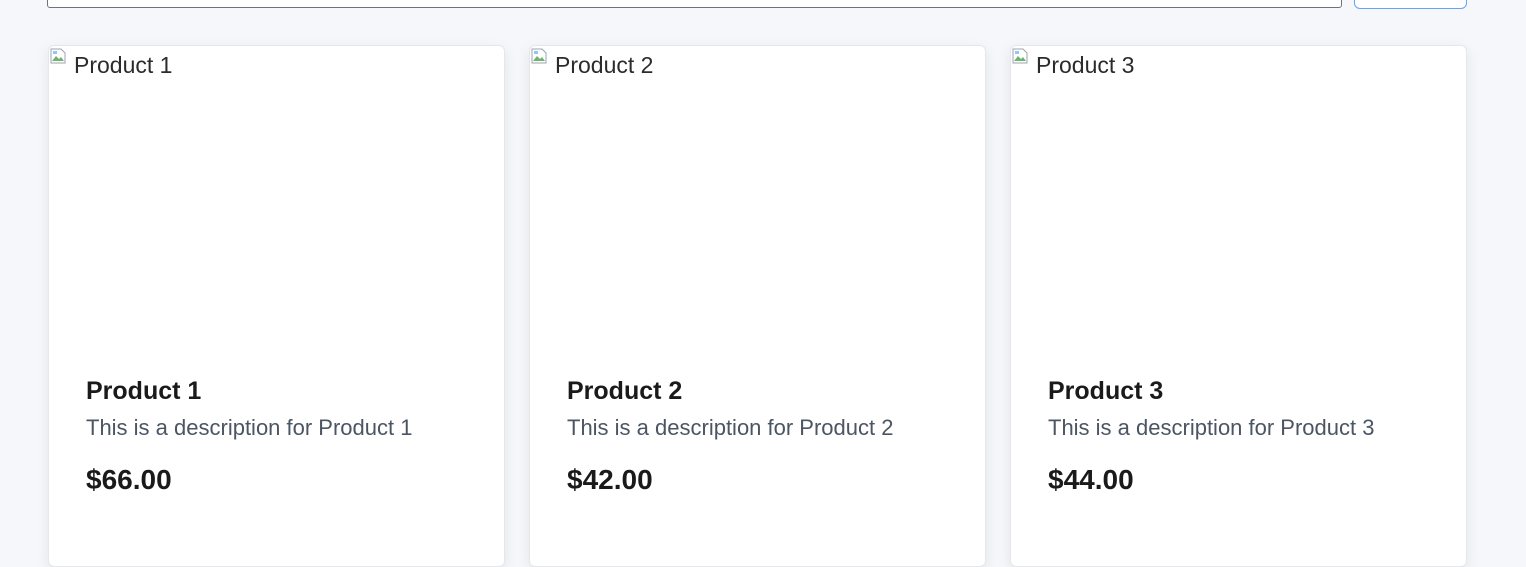 The width and height of the screenshot is (1526, 567). What do you see at coordinates (625, 391) in the screenshot?
I see `product-title: Product 2` at bounding box center [625, 391].